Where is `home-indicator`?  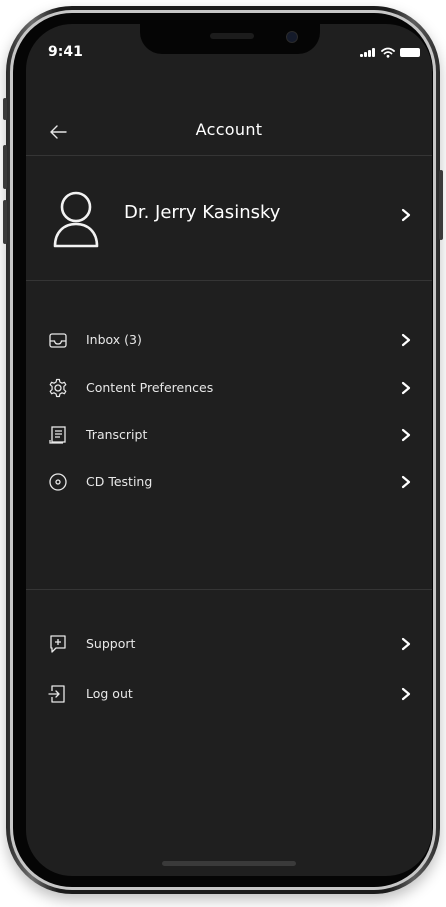
home-indicator is located at coordinates (229, 863).